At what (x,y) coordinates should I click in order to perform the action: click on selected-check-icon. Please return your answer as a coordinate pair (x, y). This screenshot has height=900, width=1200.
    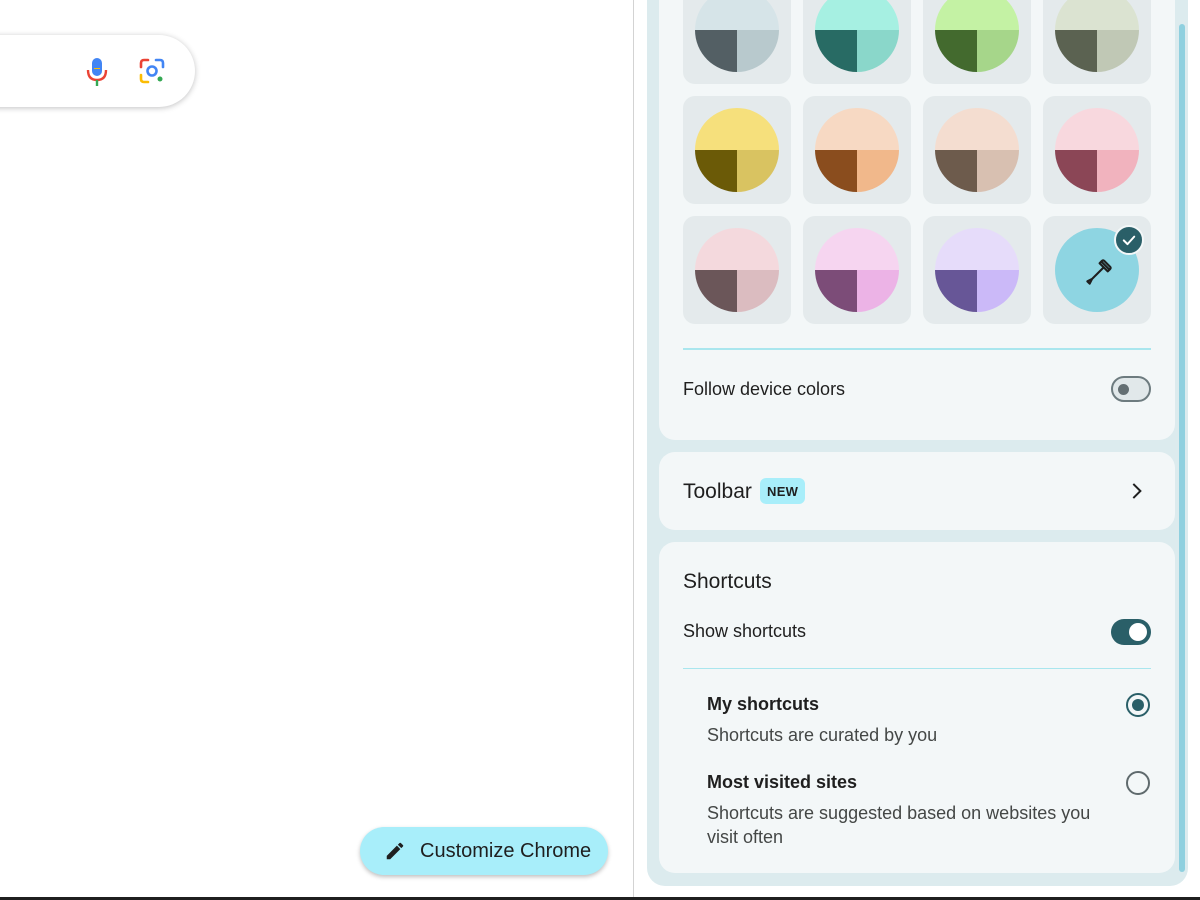
    Looking at the image, I should click on (1129, 240).